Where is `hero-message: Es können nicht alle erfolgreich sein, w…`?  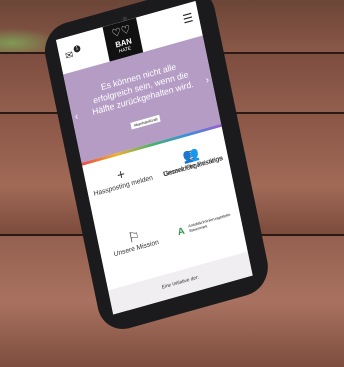
hero-message: Es können nicht alle erfolgreich sein, w… is located at coordinates (143, 89).